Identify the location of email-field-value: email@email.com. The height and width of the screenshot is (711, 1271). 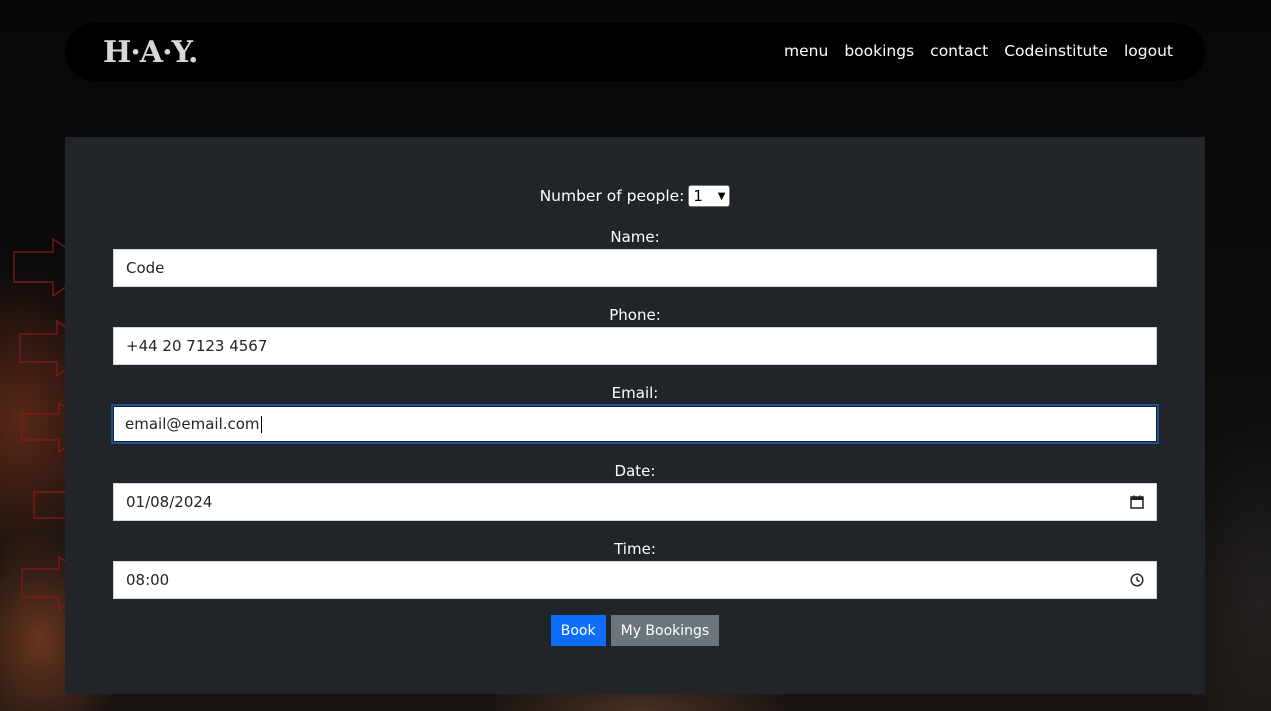
(192, 424).